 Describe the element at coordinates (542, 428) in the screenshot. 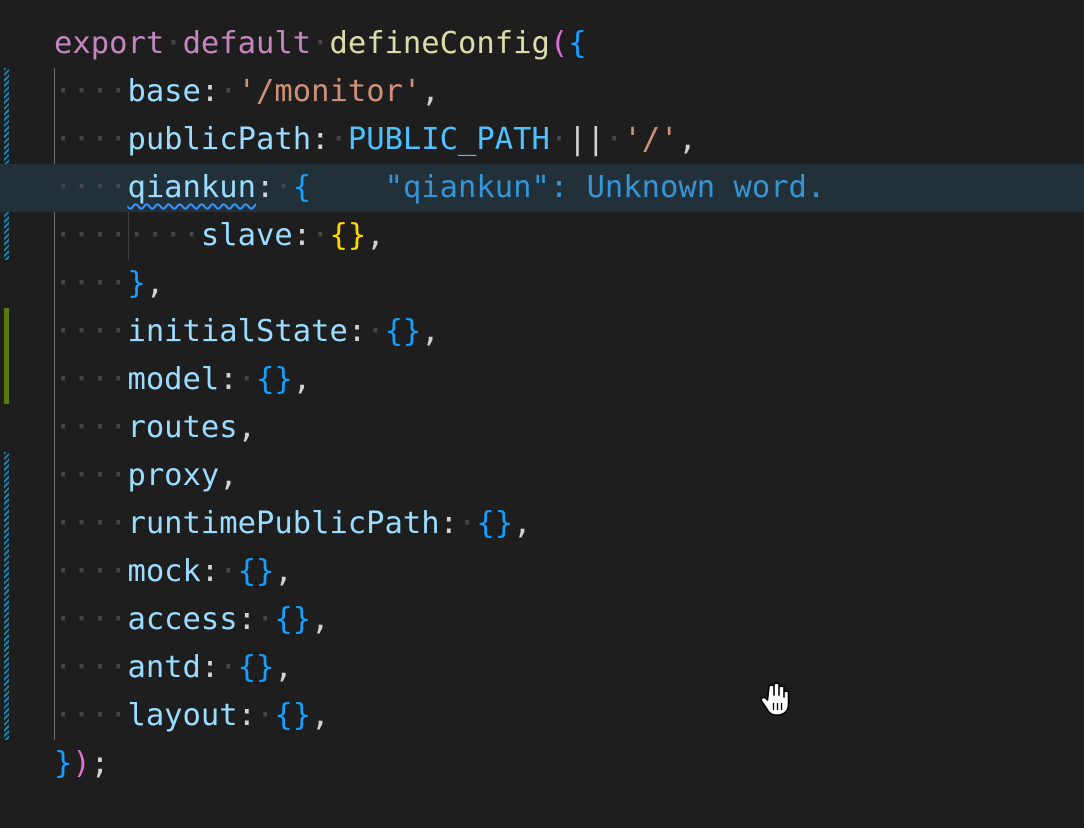

I see `code-line: ····routes,` at that location.